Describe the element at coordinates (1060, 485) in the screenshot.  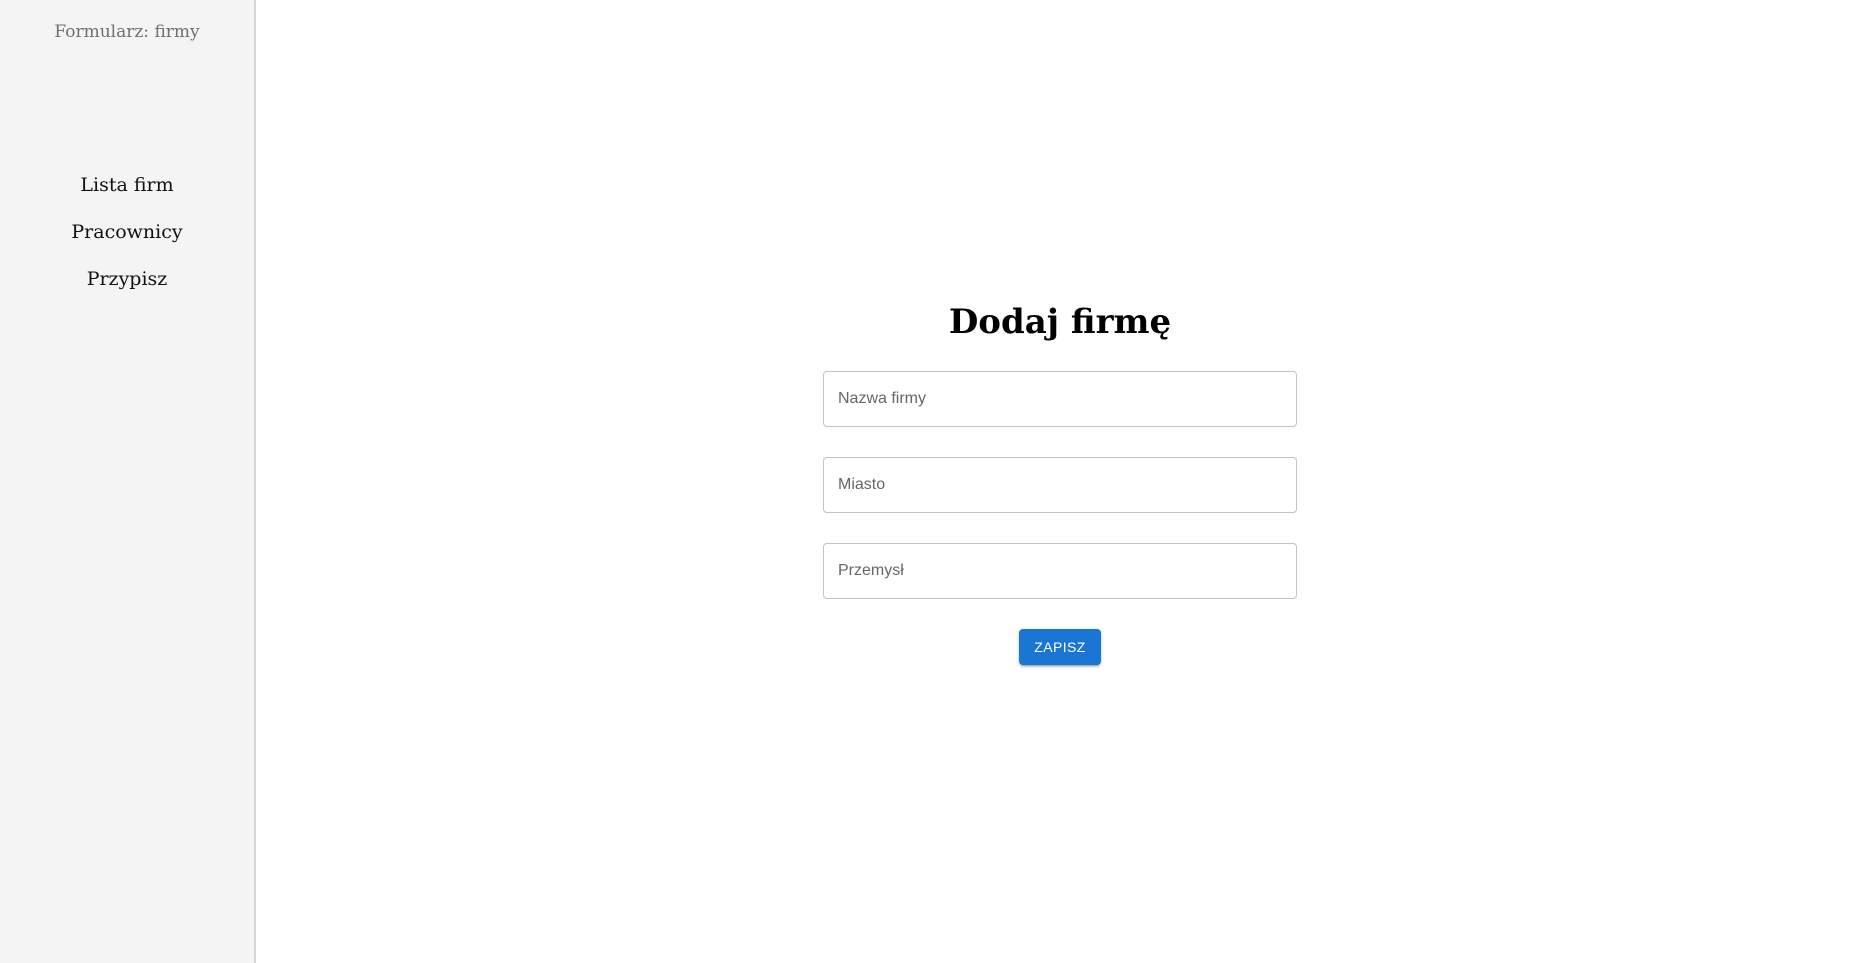
I see `city-input` at that location.